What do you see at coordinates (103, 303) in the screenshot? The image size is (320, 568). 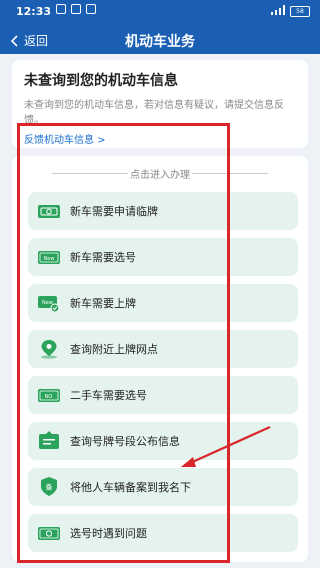 I see `service-label: 新车需要上牌` at bounding box center [103, 303].